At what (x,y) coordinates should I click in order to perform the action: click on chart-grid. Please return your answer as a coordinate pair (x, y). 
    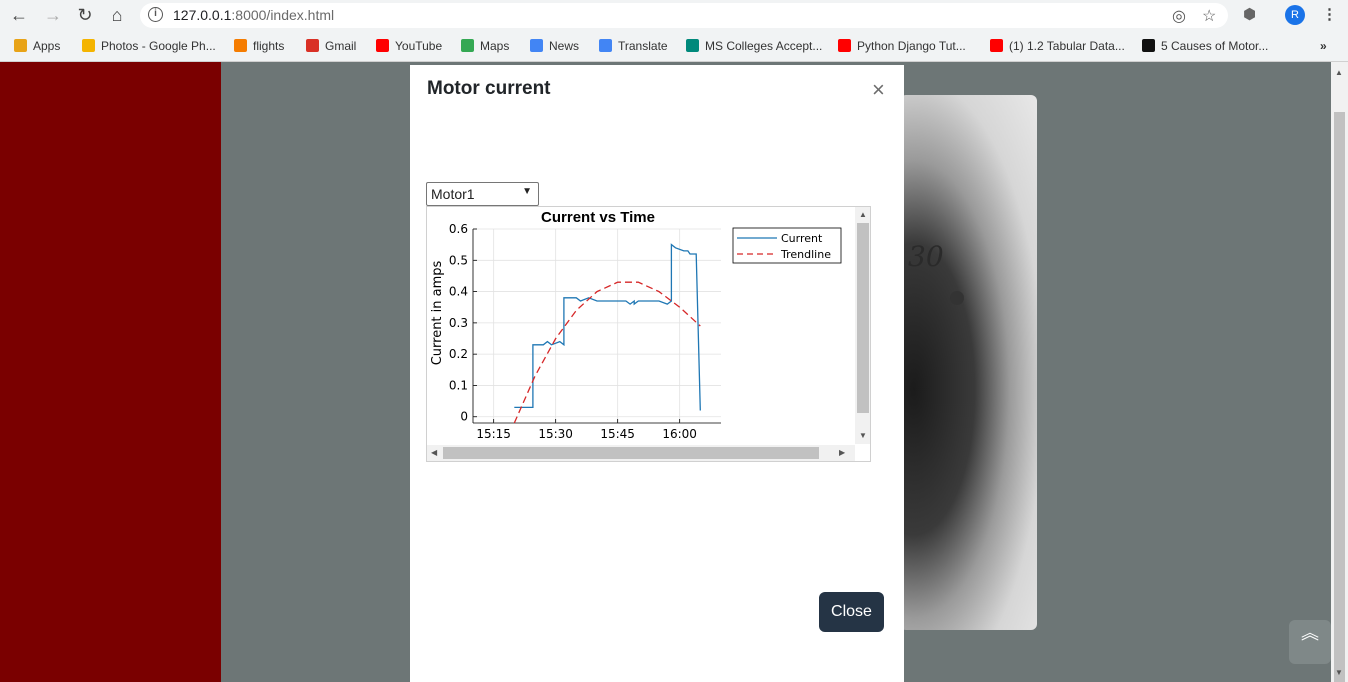
    Looking at the image, I should click on (596, 326).